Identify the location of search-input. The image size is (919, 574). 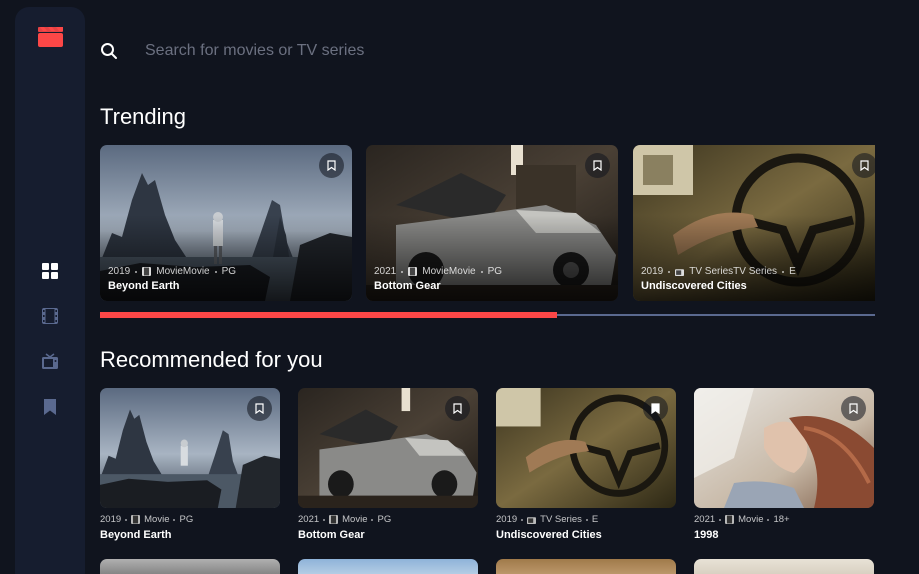
(445, 51).